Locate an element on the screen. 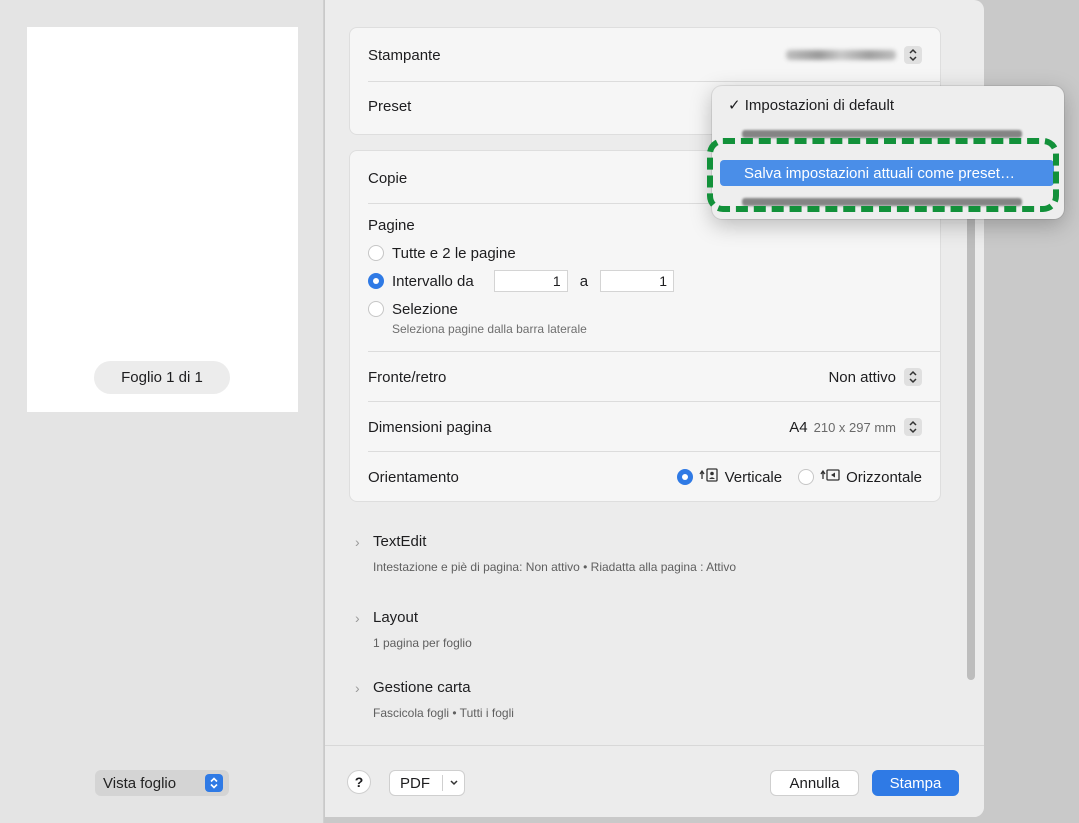 The height and width of the screenshot is (823, 1079). radio-portrait is located at coordinates (684, 477).